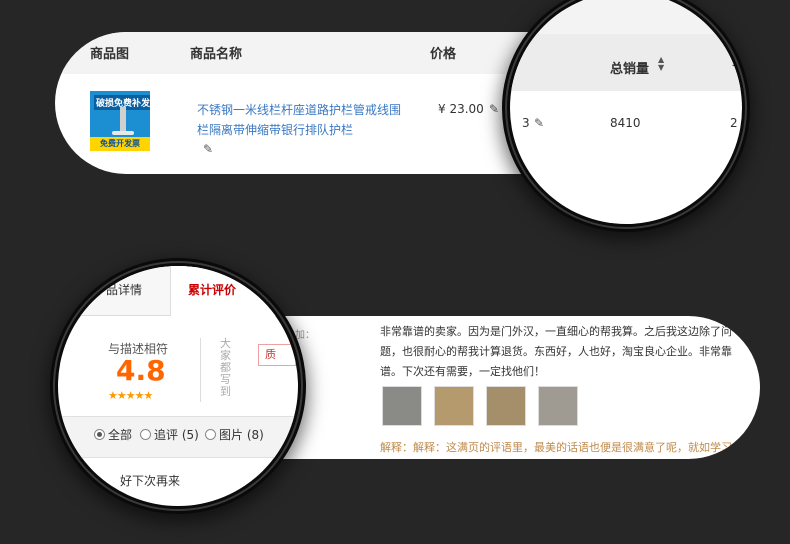 The image size is (790, 544). Describe the element at coordinates (145, 434) in the screenshot. I see `filter-appended-radio` at that location.